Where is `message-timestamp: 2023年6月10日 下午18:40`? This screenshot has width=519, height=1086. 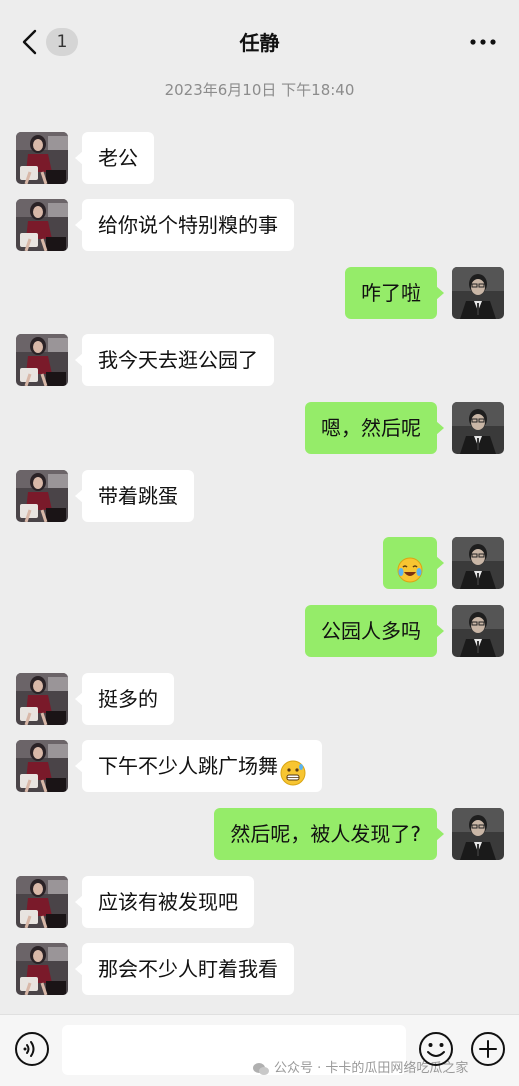
message-timestamp: 2023年6月10日 下午18:40 is located at coordinates (259, 90).